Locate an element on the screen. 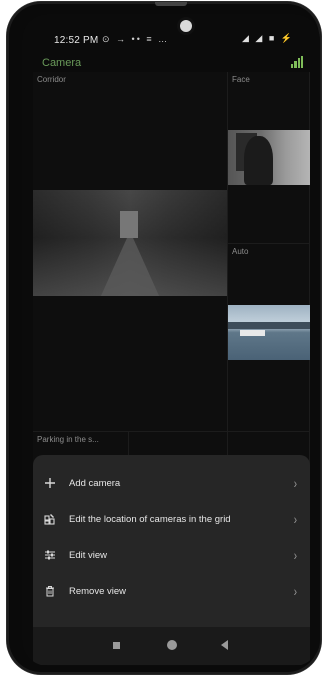  system-nav-bar is located at coordinates (171, 646).